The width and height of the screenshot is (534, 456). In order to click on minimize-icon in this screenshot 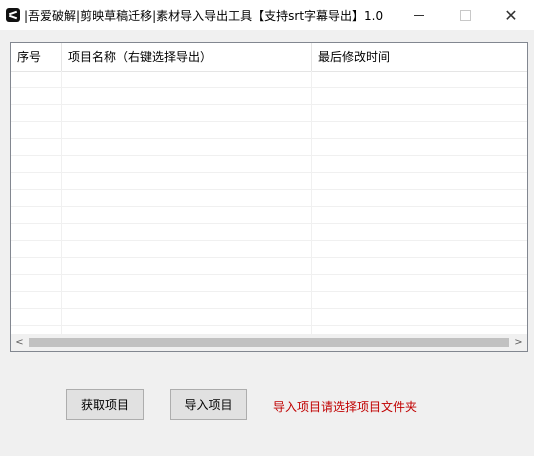, I will do `click(419, 15)`.